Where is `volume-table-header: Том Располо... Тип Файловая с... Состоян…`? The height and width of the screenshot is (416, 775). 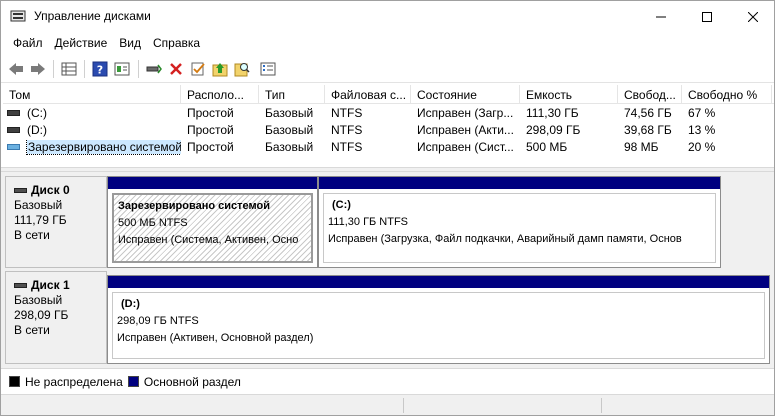 volume-table-header: Том Располо... Тип Файловая с... Состоян… is located at coordinates (388, 94).